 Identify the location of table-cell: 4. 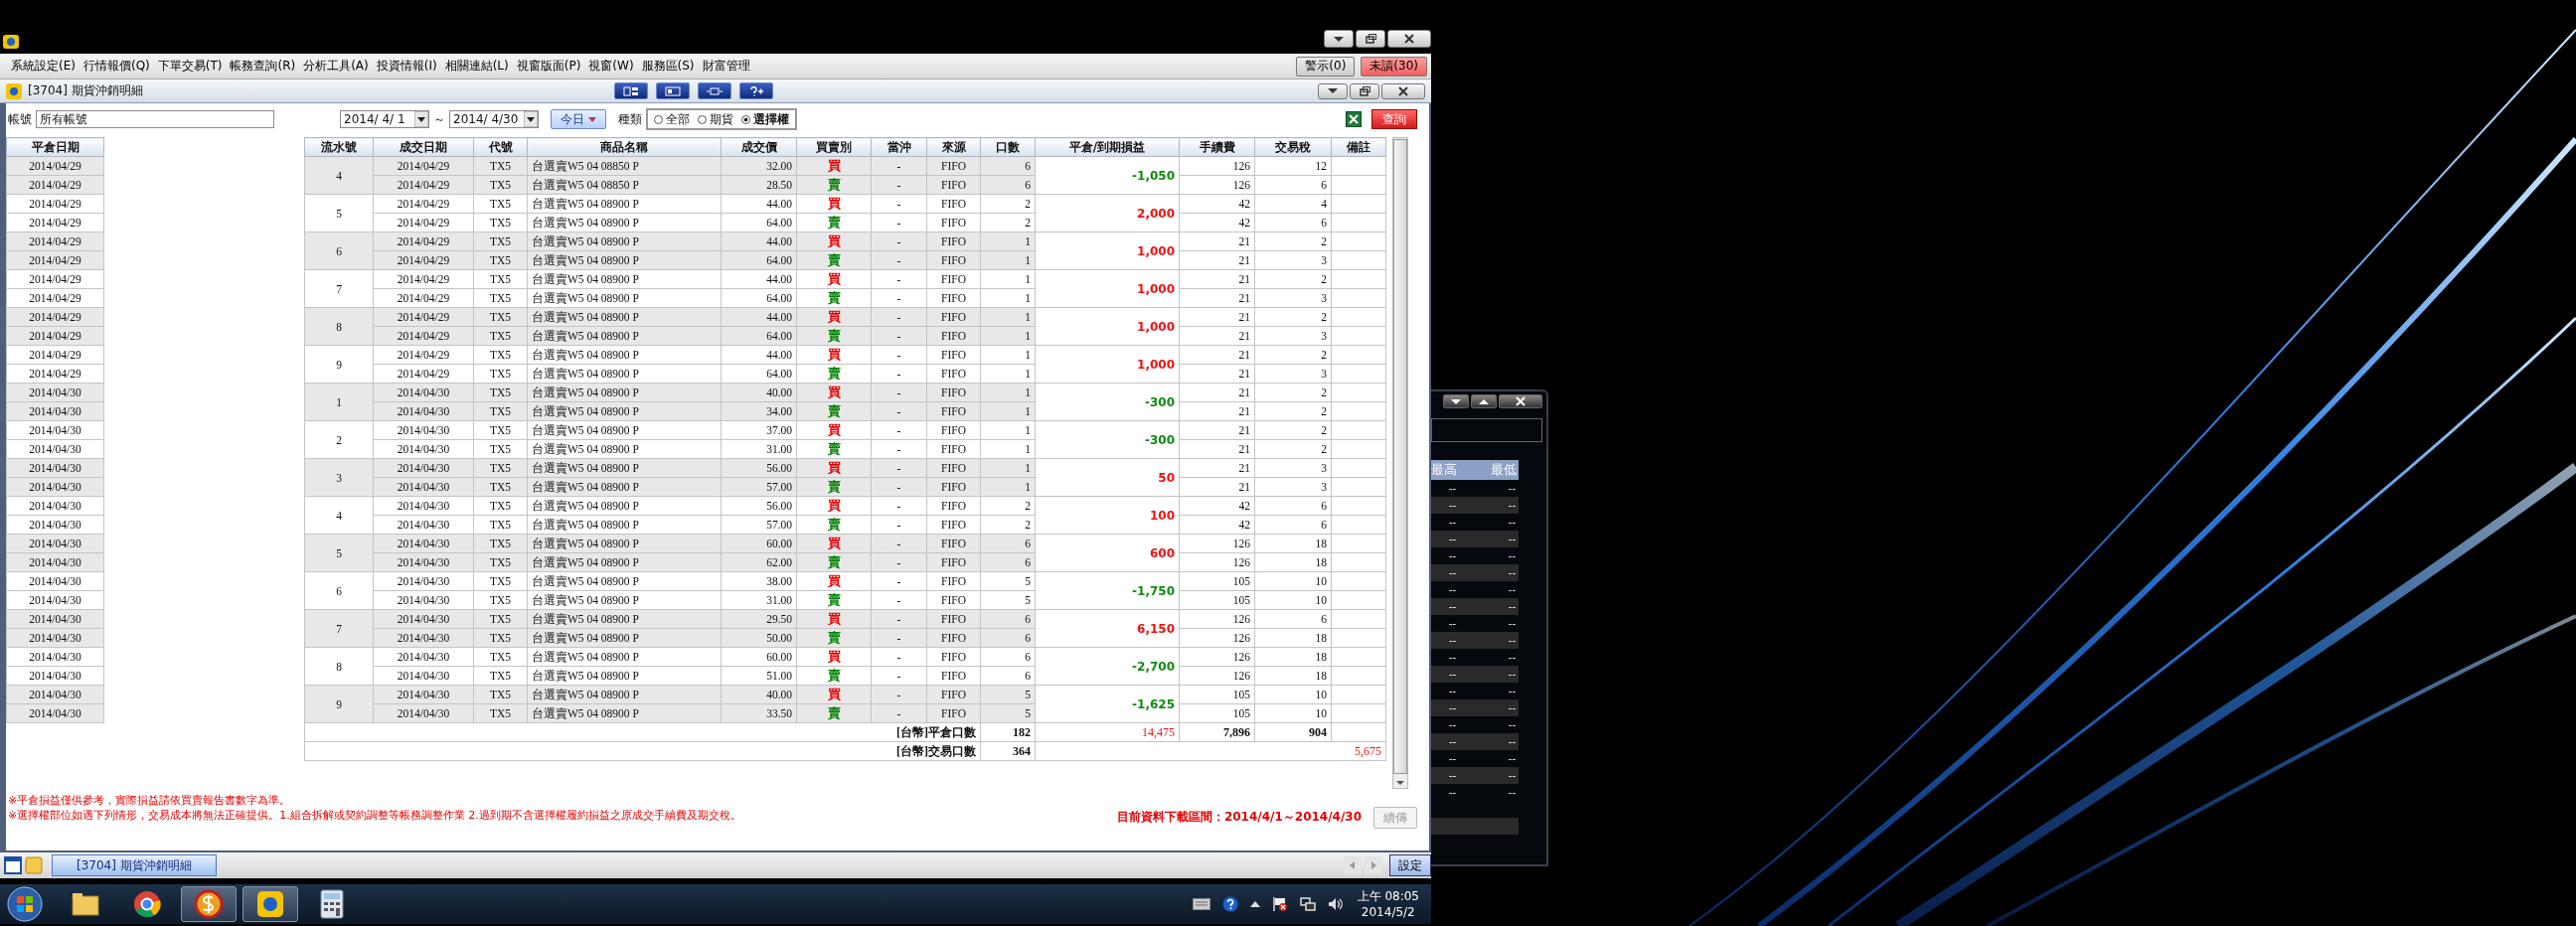
(339, 515).